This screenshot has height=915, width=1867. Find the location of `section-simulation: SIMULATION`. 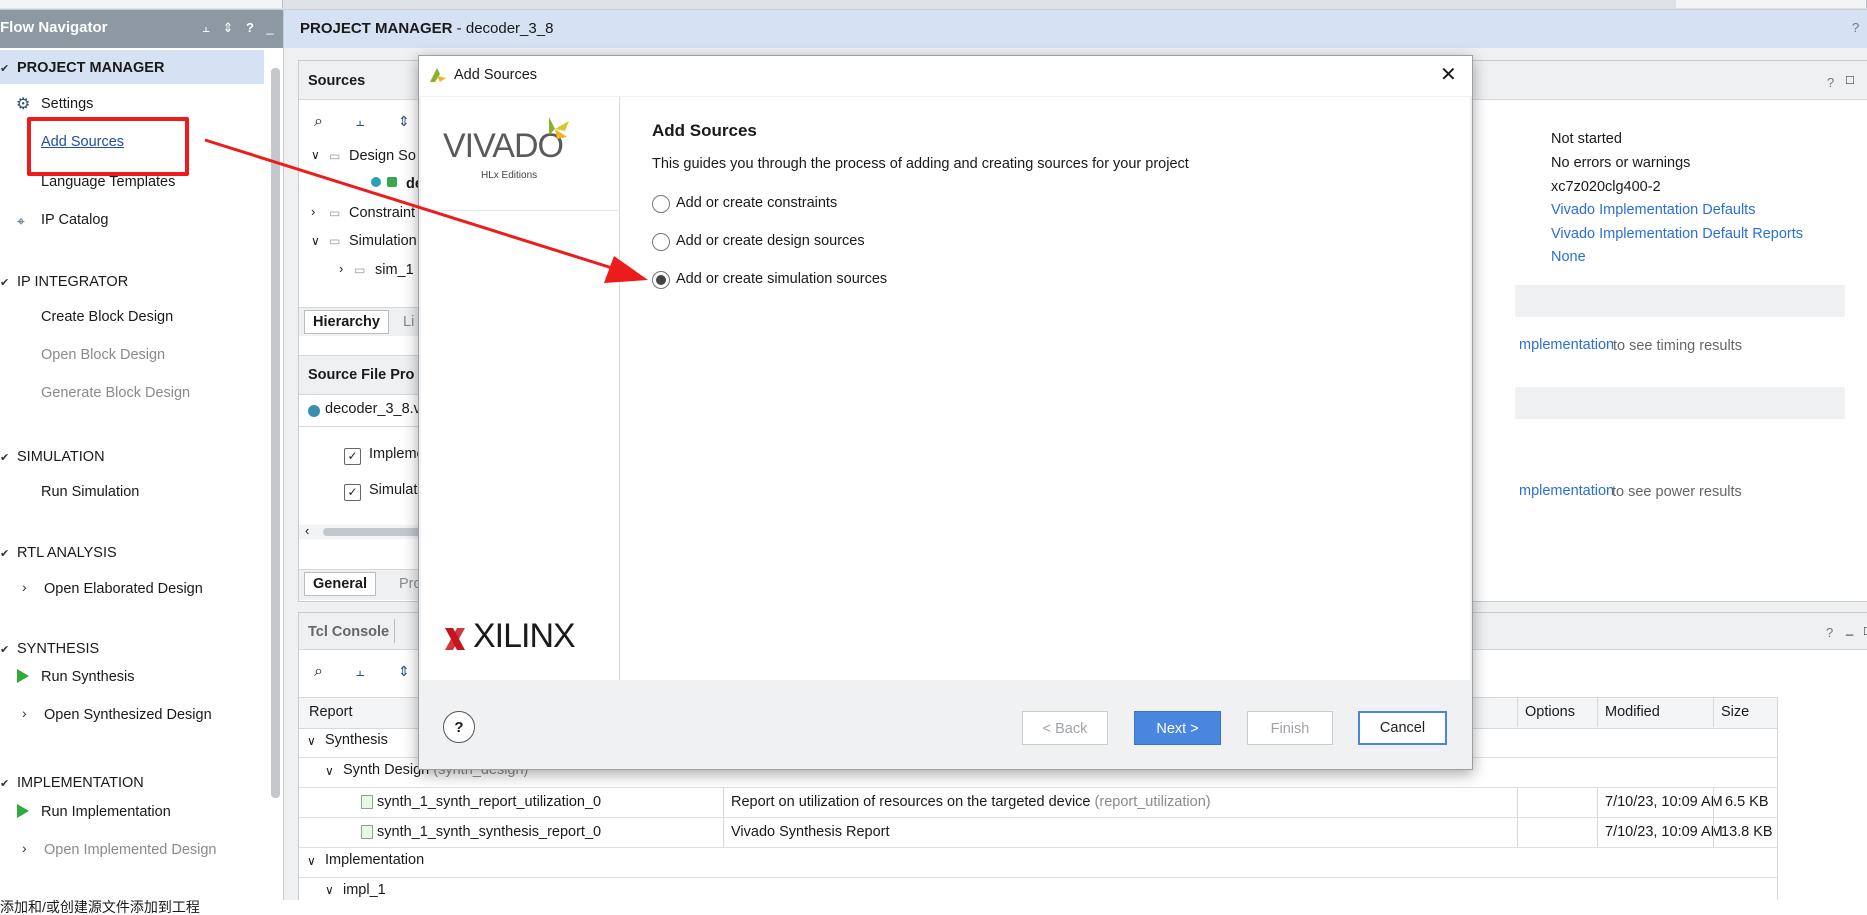

section-simulation: SIMULATION is located at coordinates (61, 457).